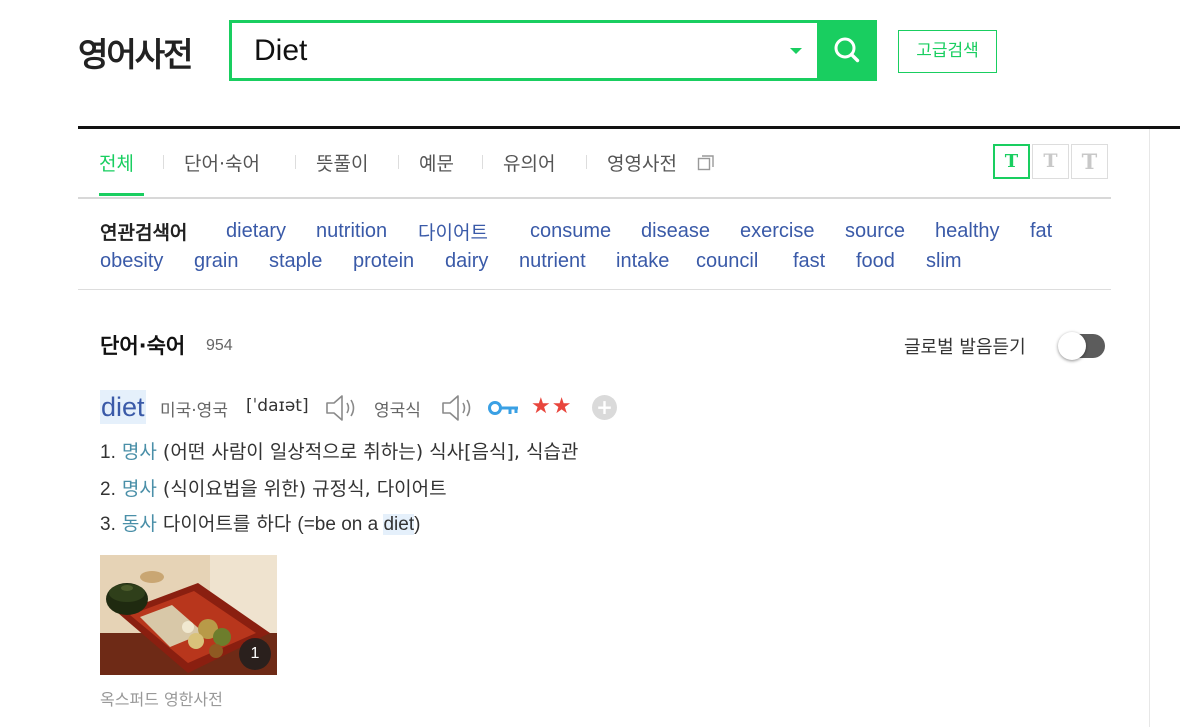 The image size is (1180, 727). I want to click on tab-english-english: 영영사전, so click(642, 164).